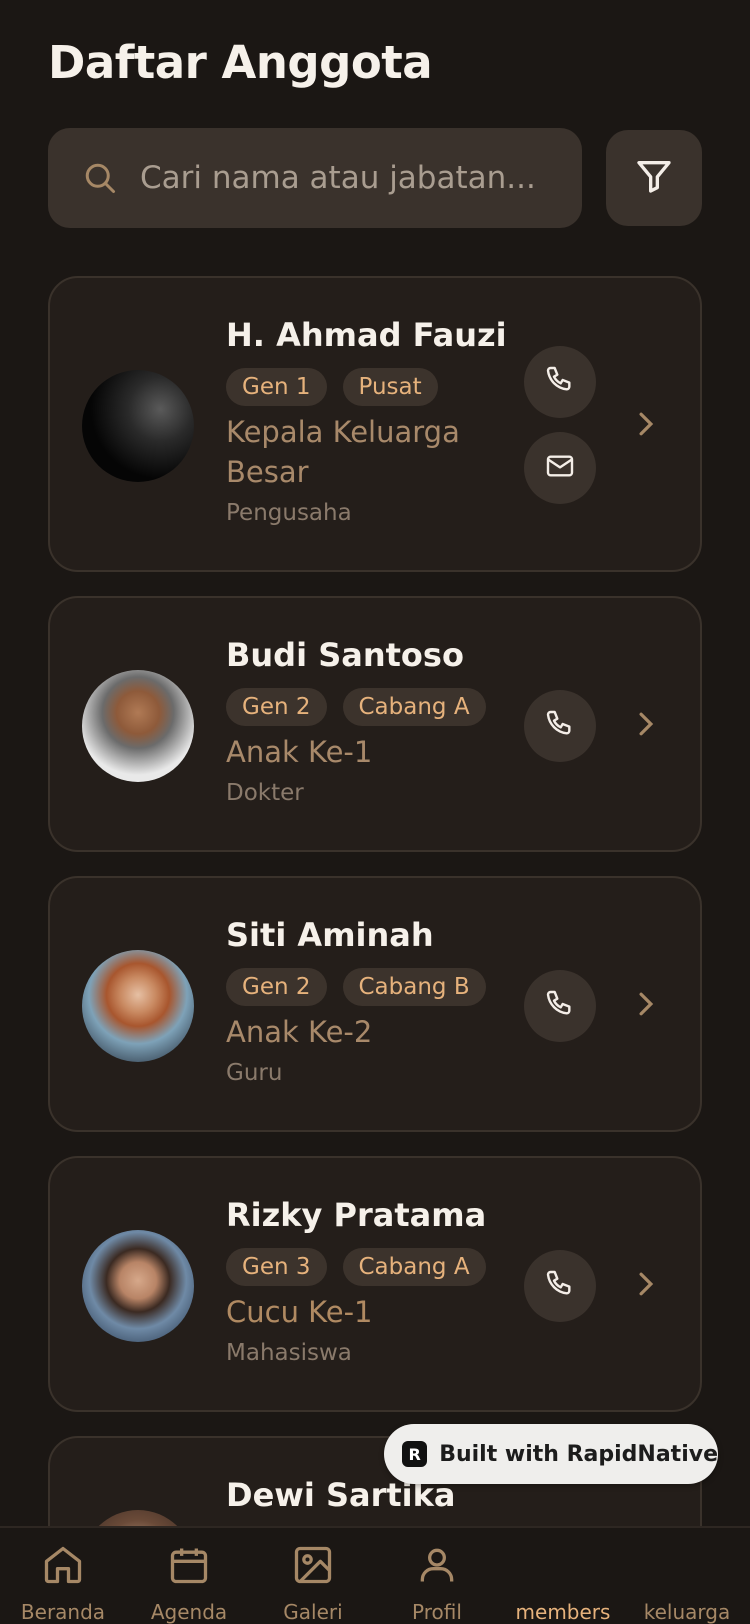  Describe the element at coordinates (414, 987) in the screenshot. I see `branch-badge: Cabang B` at that location.